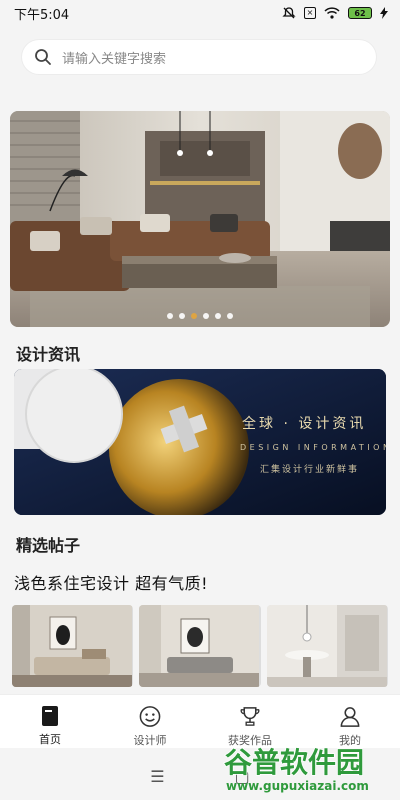 Image resolution: width=400 pixels, height=800 pixels. I want to click on carousel-dots, so click(200, 316).